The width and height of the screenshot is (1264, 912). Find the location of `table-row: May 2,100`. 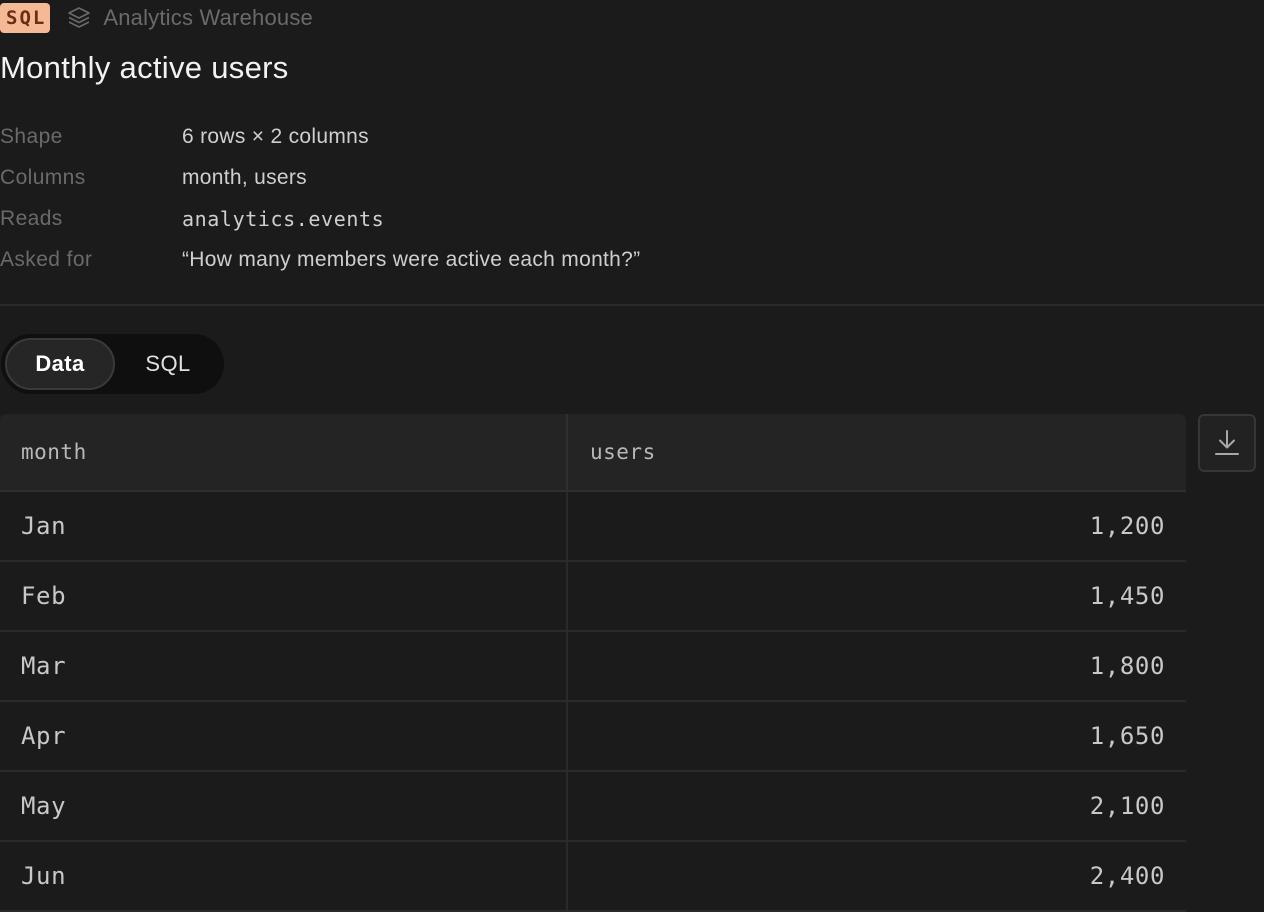

table-row: May 2,100 is located at coordinates (593, 806).